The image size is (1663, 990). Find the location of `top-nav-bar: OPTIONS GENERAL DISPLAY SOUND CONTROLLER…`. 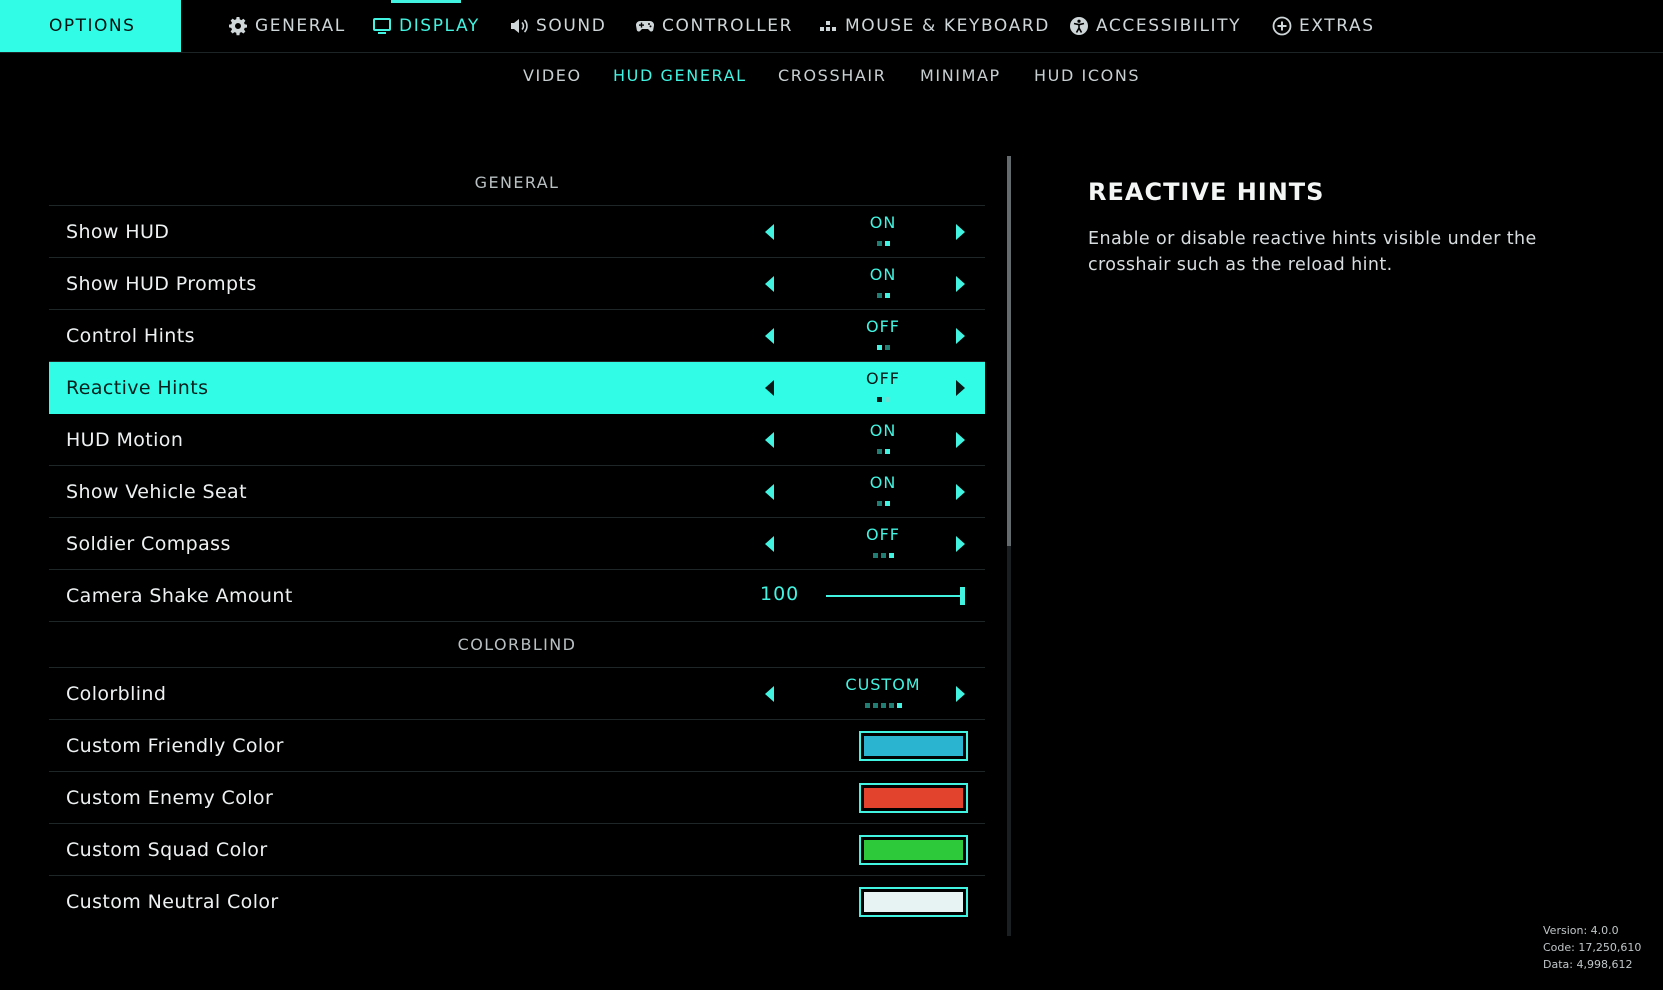

top-nav-bar: OPTIONS GENERAL DISPLAY SOUND CONTROLLER… is located at coordinates (831, 35).